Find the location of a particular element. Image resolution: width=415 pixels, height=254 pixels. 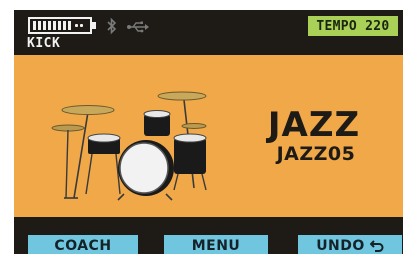

battery-tip is located at coordinates (94, 25).